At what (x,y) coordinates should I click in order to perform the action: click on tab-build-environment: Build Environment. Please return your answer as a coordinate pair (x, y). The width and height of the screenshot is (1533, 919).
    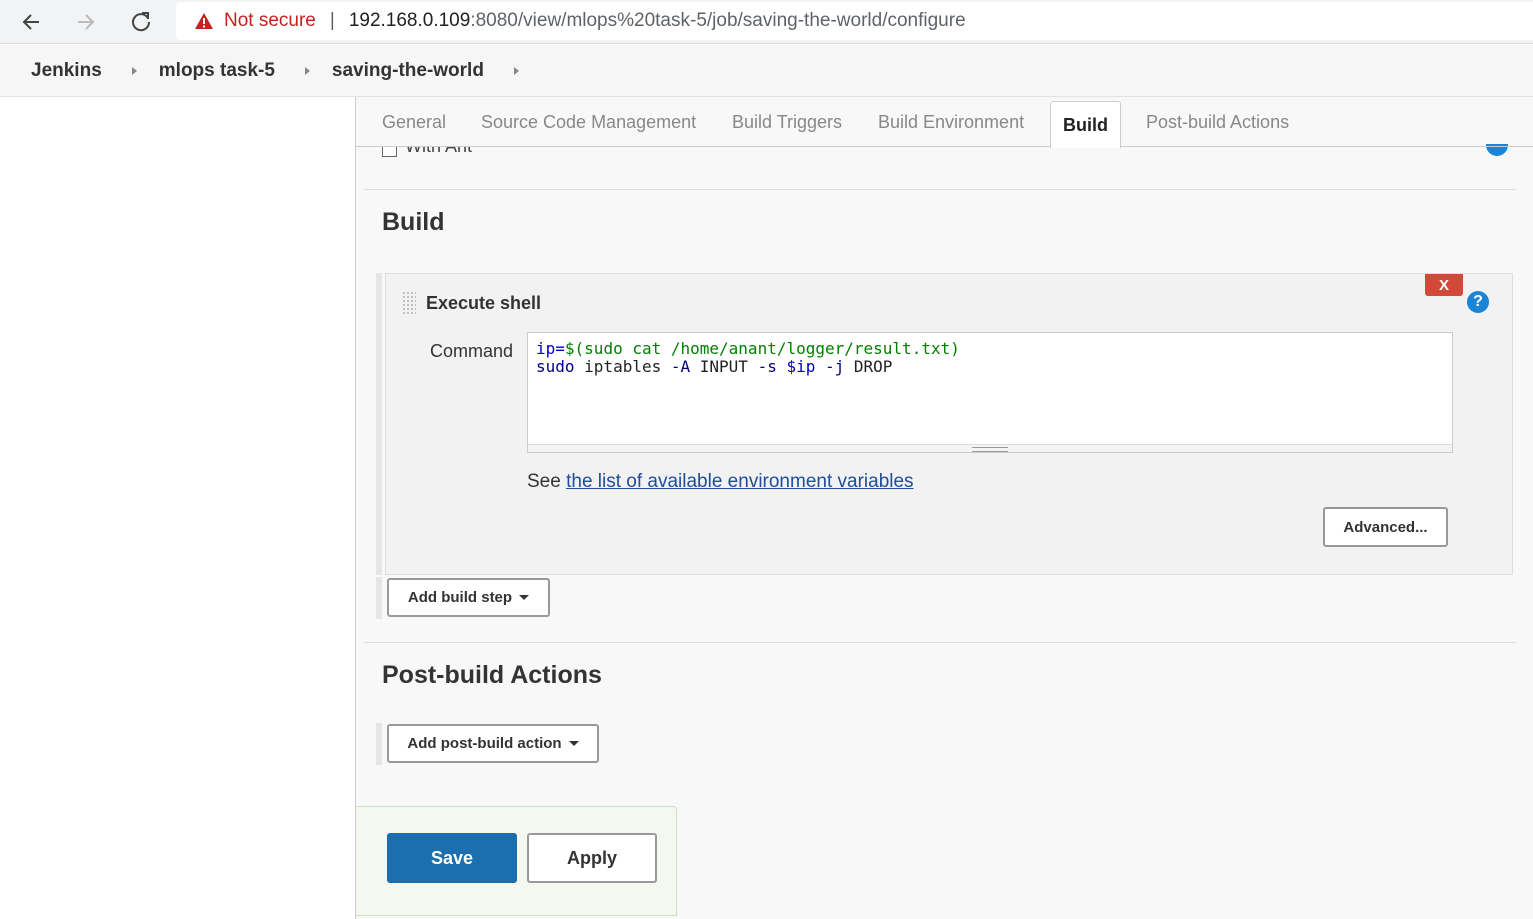
    Looking at the image, I should click on (951, 122).